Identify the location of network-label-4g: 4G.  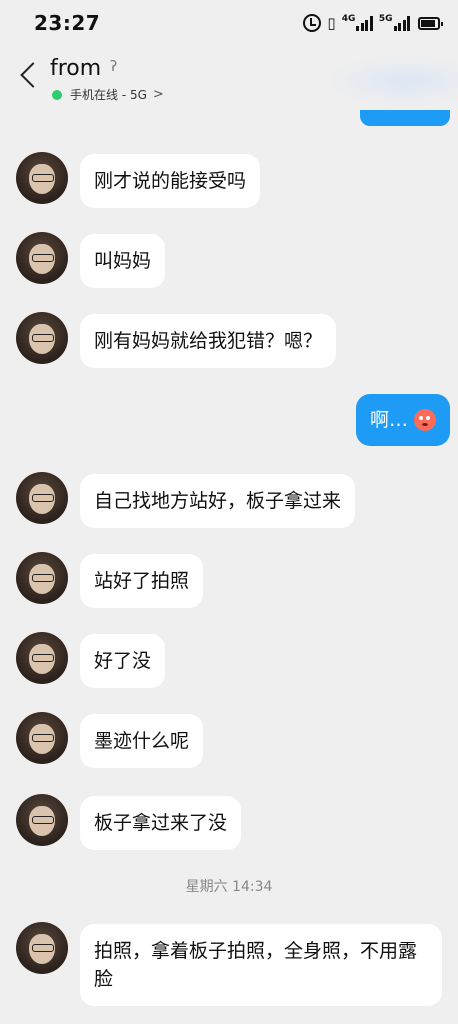
(348, 19).